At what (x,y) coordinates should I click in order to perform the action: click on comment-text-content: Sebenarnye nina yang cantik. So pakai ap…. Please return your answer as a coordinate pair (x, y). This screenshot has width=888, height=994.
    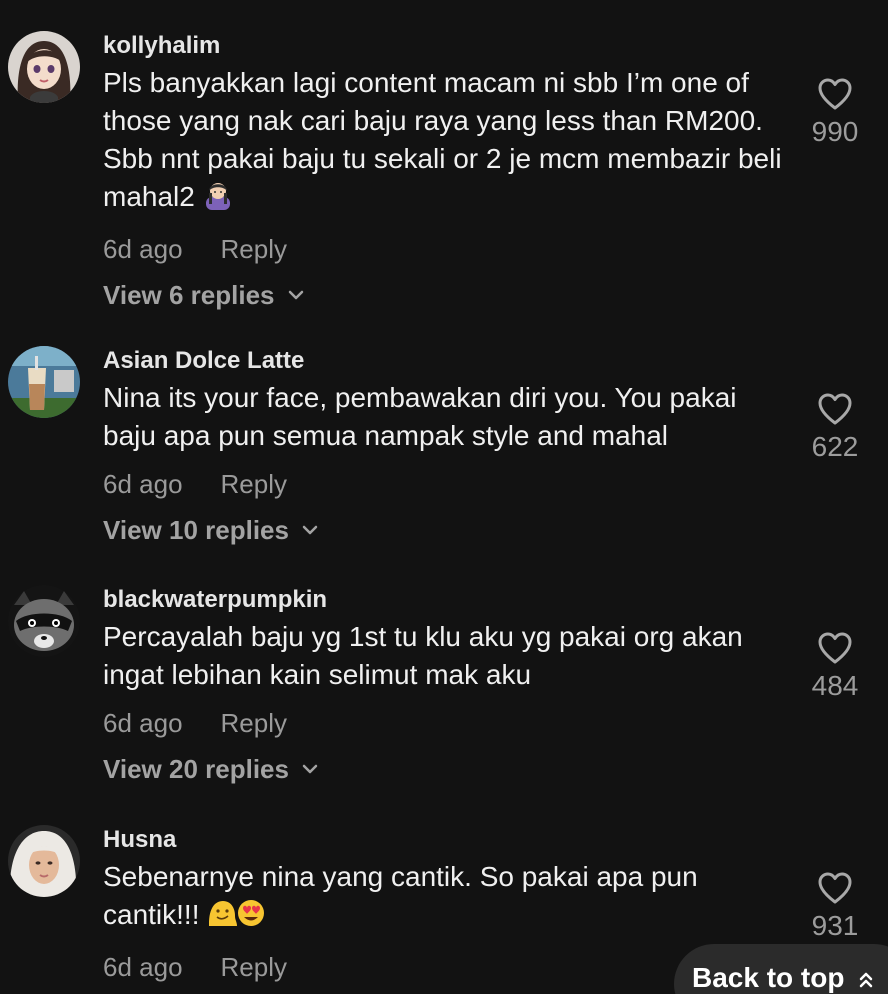
    Looking at the image, I should click on (400, 895).